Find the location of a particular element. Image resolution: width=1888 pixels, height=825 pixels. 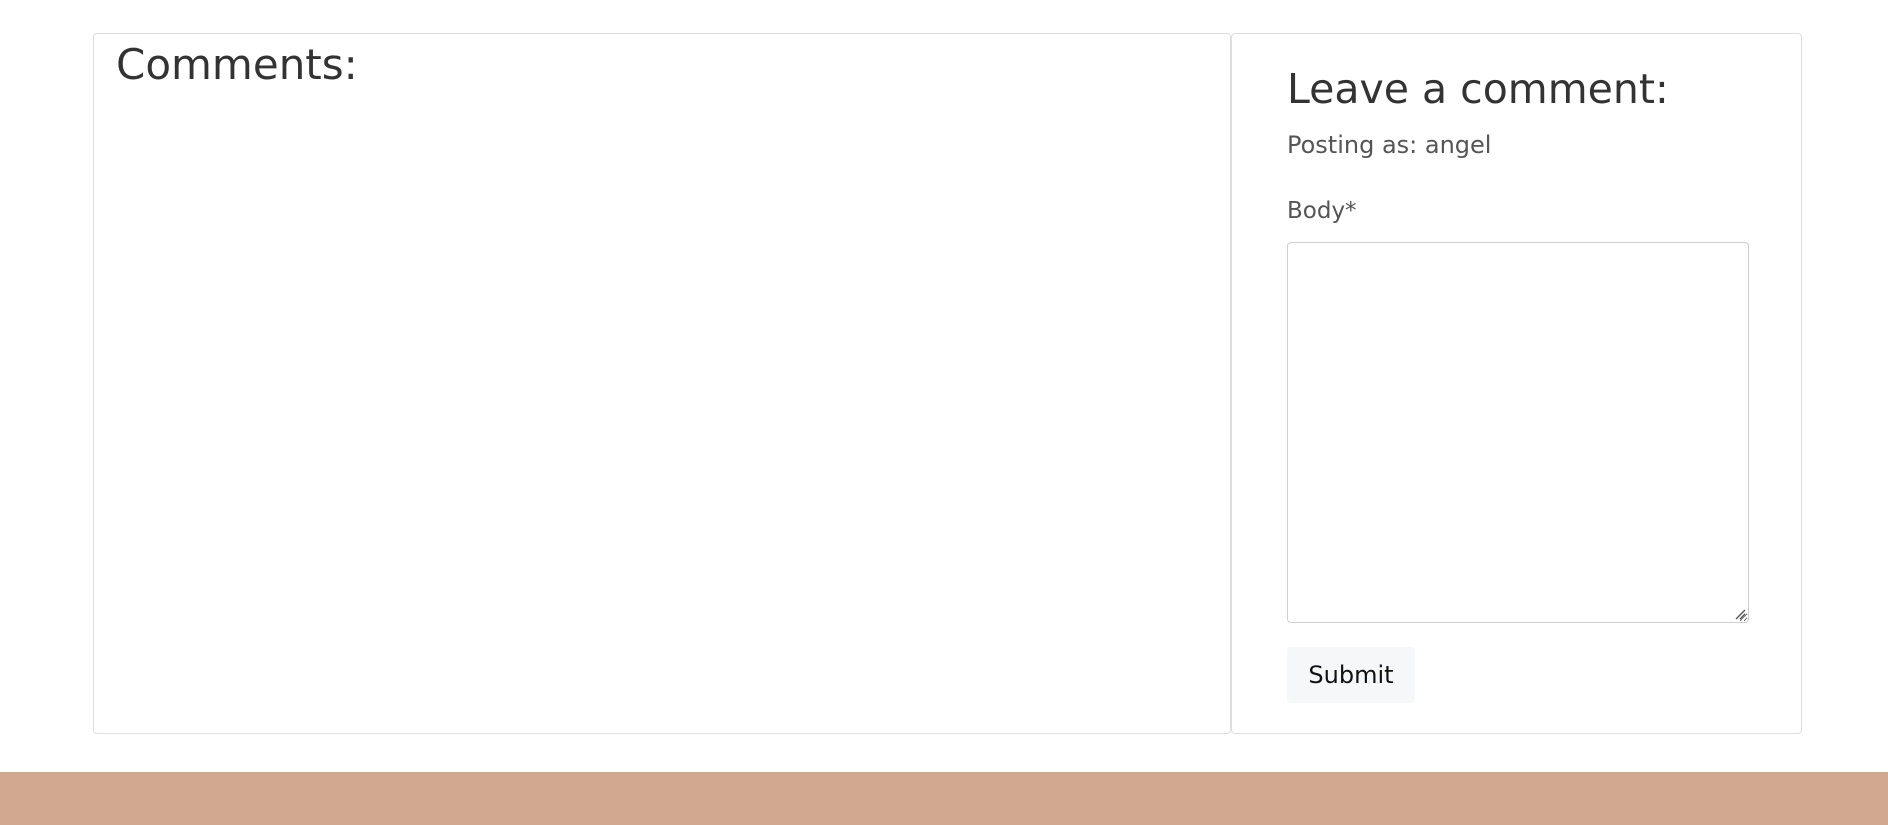

submit-button: Submit is located at coordinates (1351, 675).